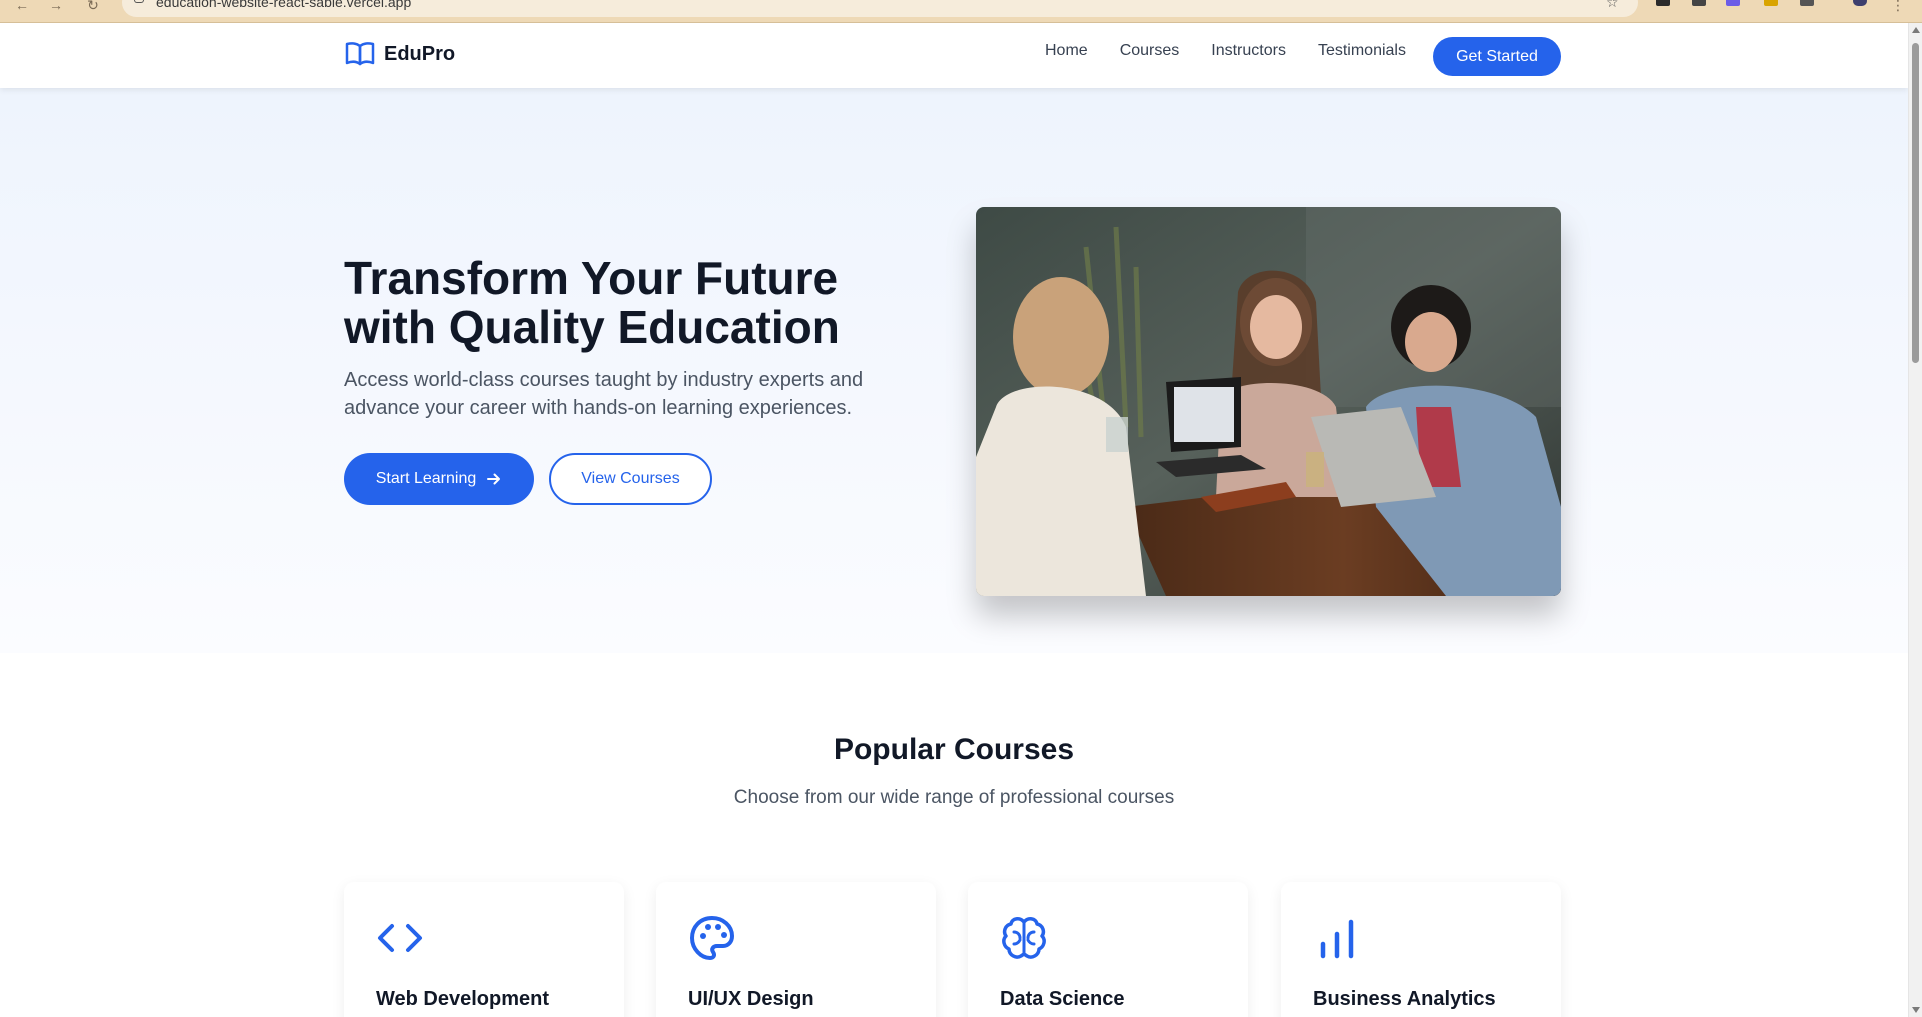 This screenshot has width=1922, height=1017. Describe the element at coordinates (22, 7) in the screenshot. I see `back-icon: ←` at that location.